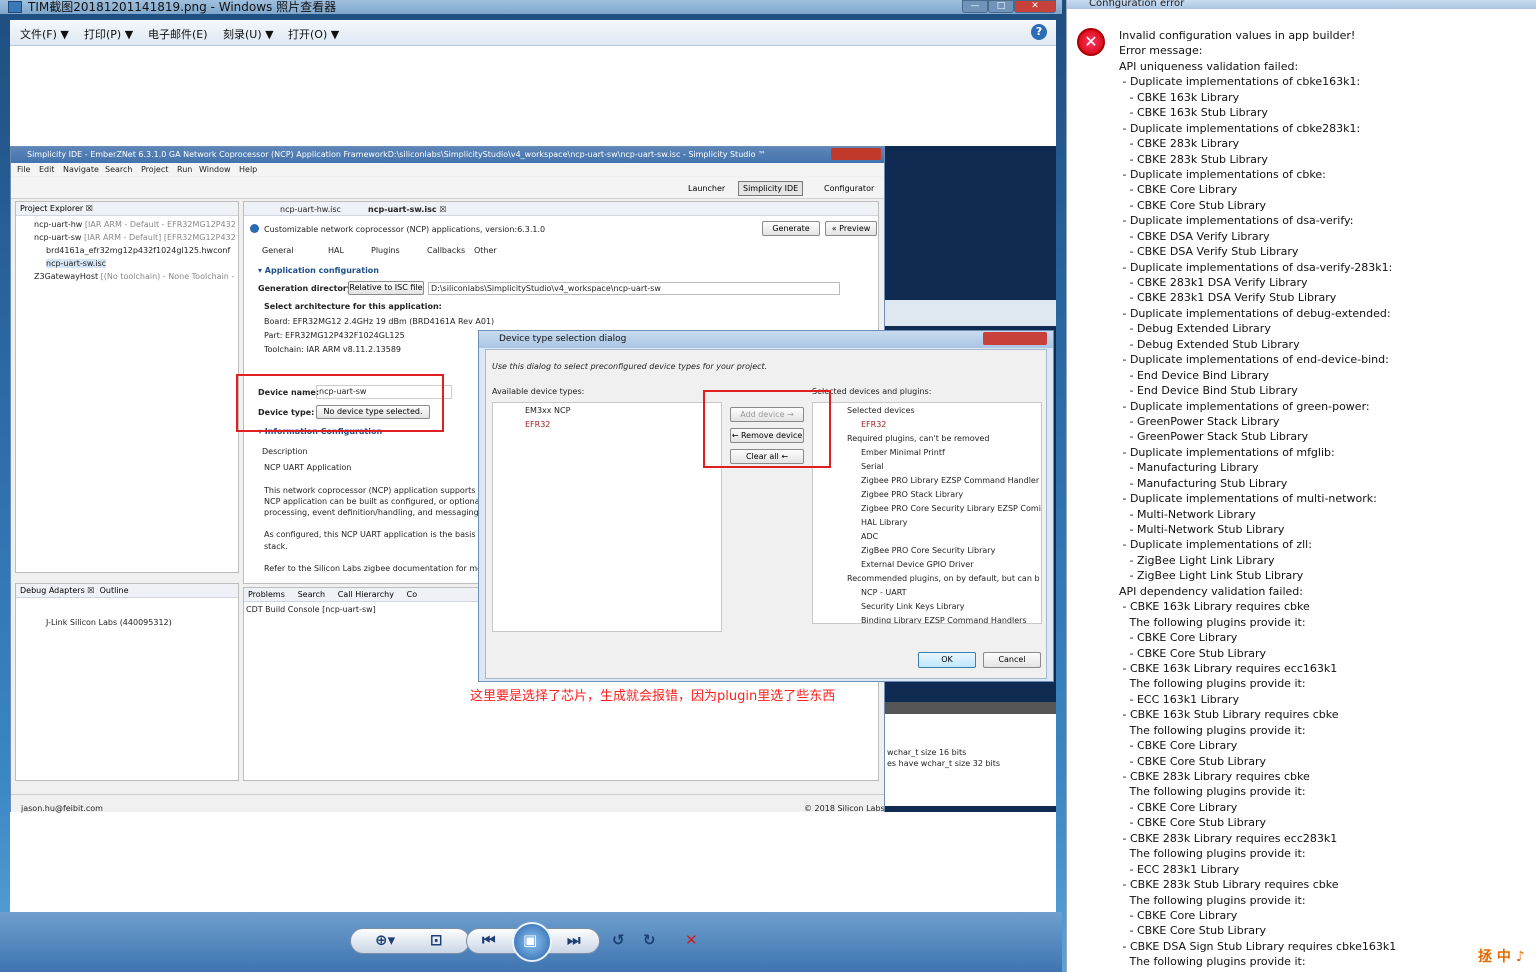 The height and width of the screenshot is (972, 1536). I want to click on cancel-button: Cancel, so click(1012, 660).